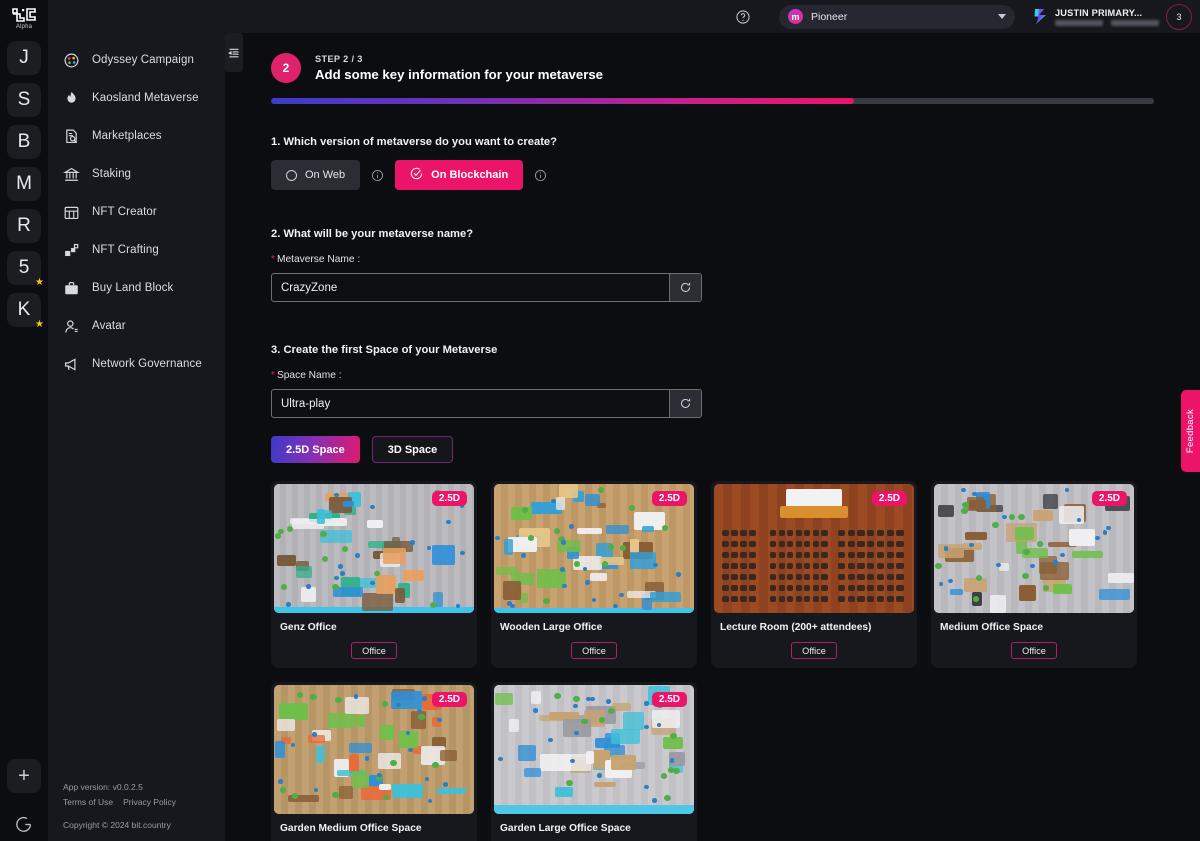 The height and width of the screenshot is (841, 1200). I want to click on rail-item-label: M, so click(24, 183).